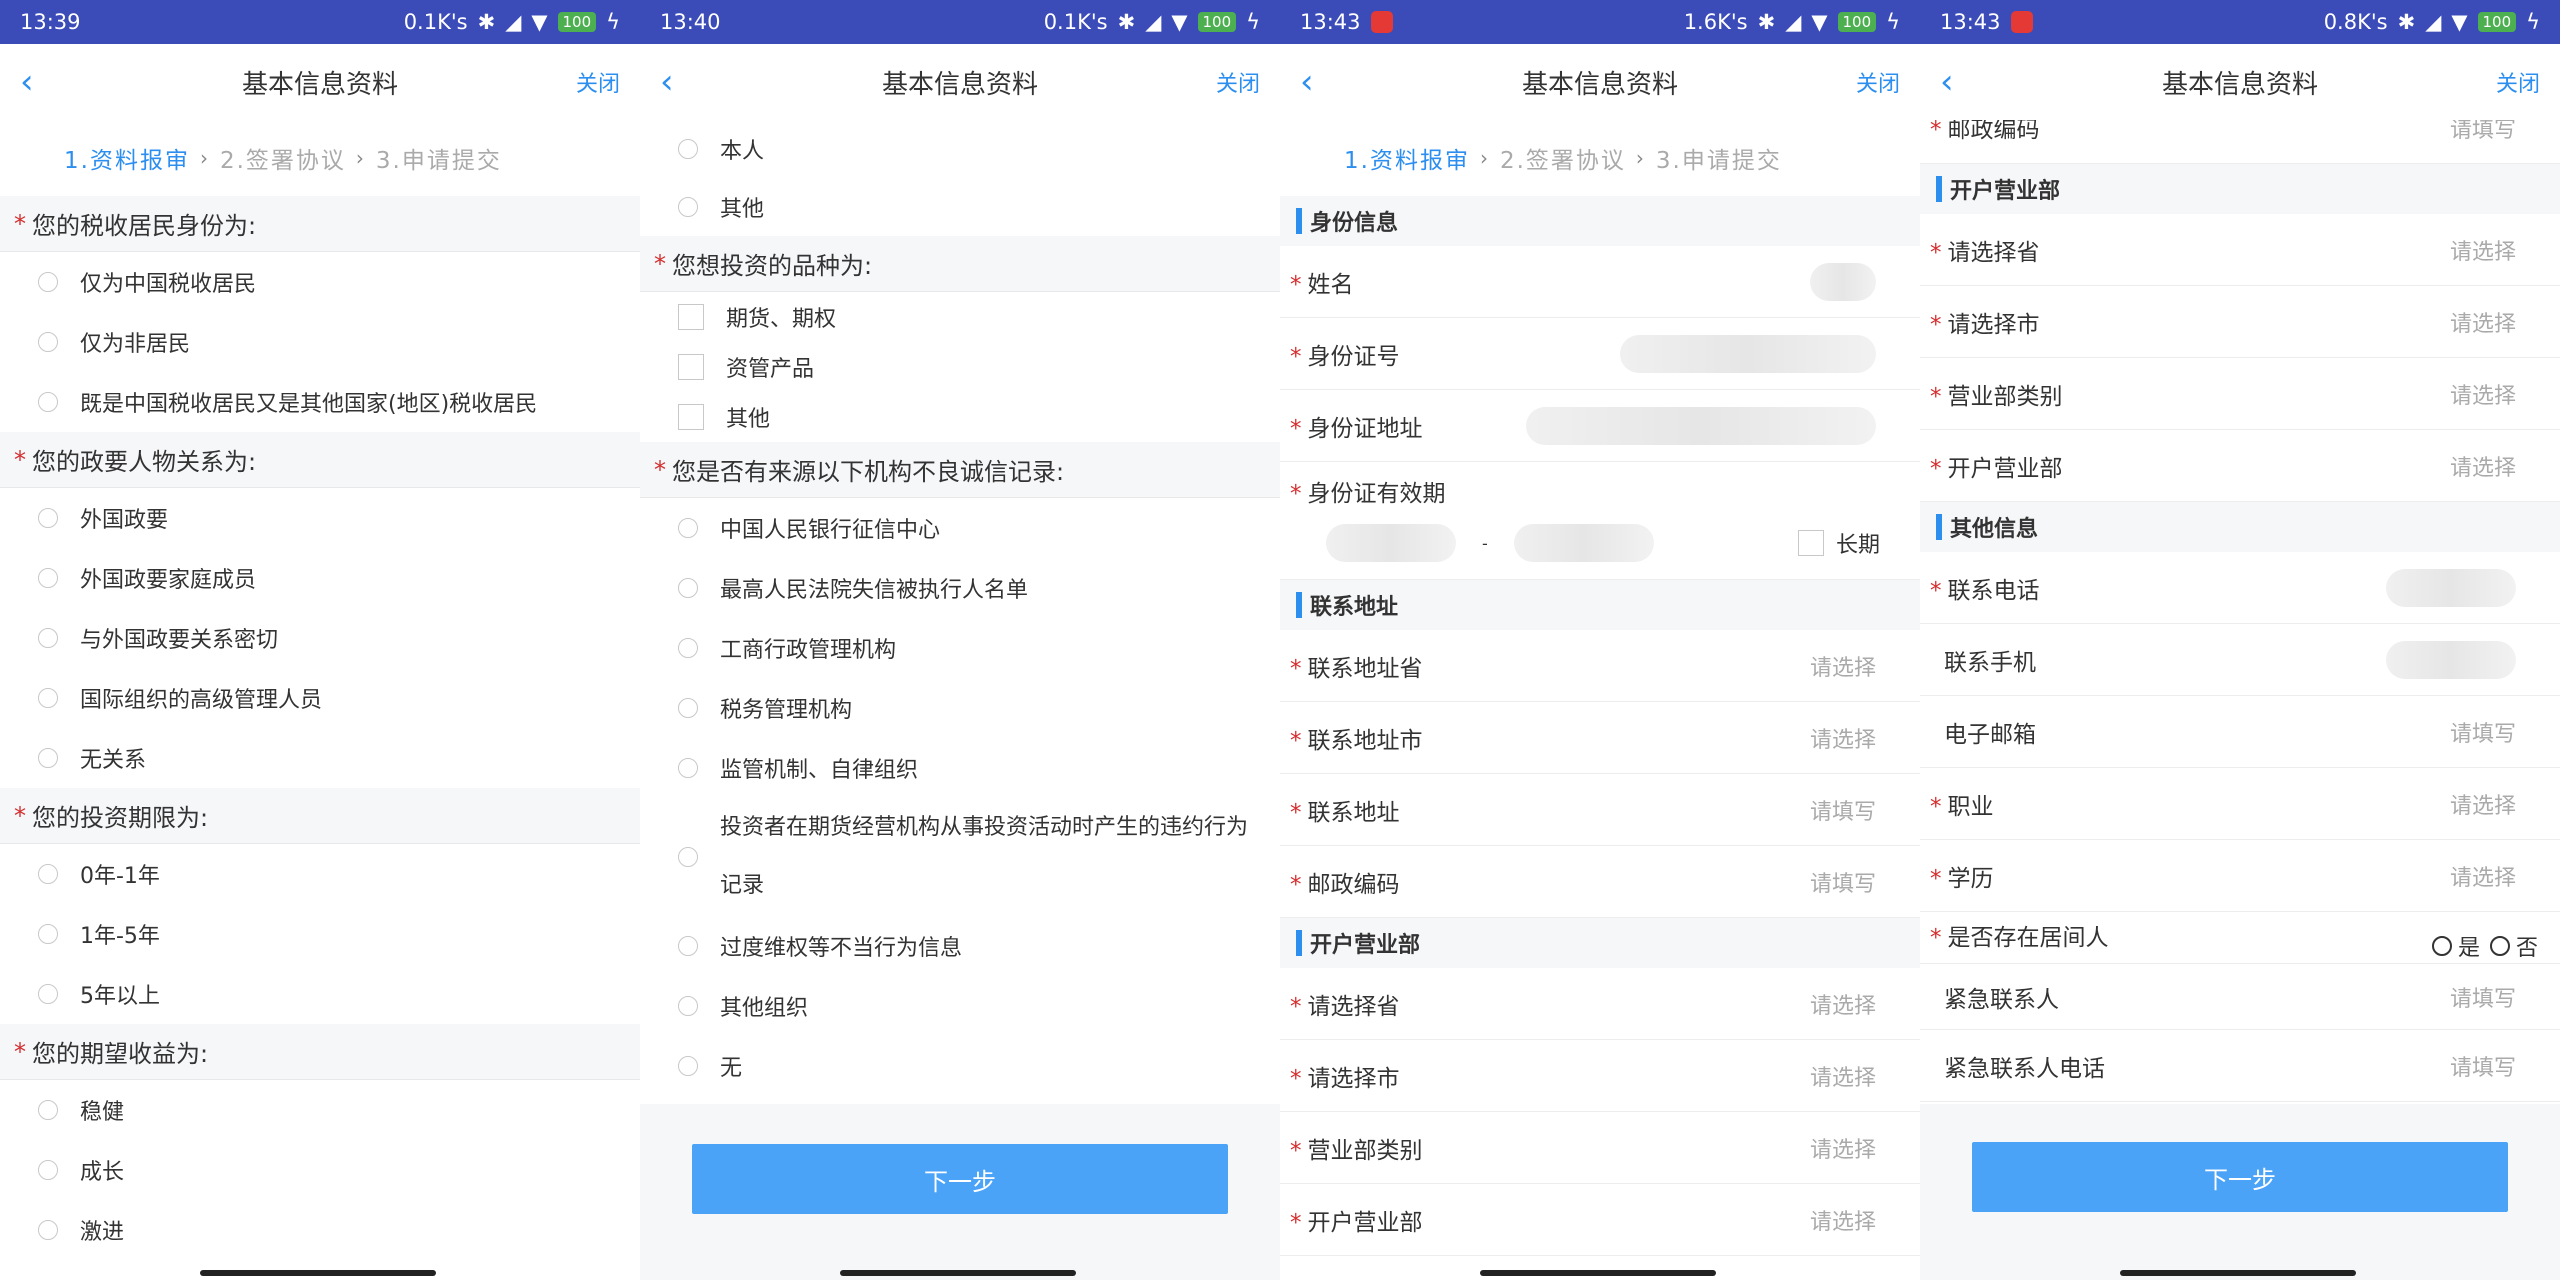 This screenshot has width=2560, height=1280. I want to click on end-date-input, so click(1583, 543).